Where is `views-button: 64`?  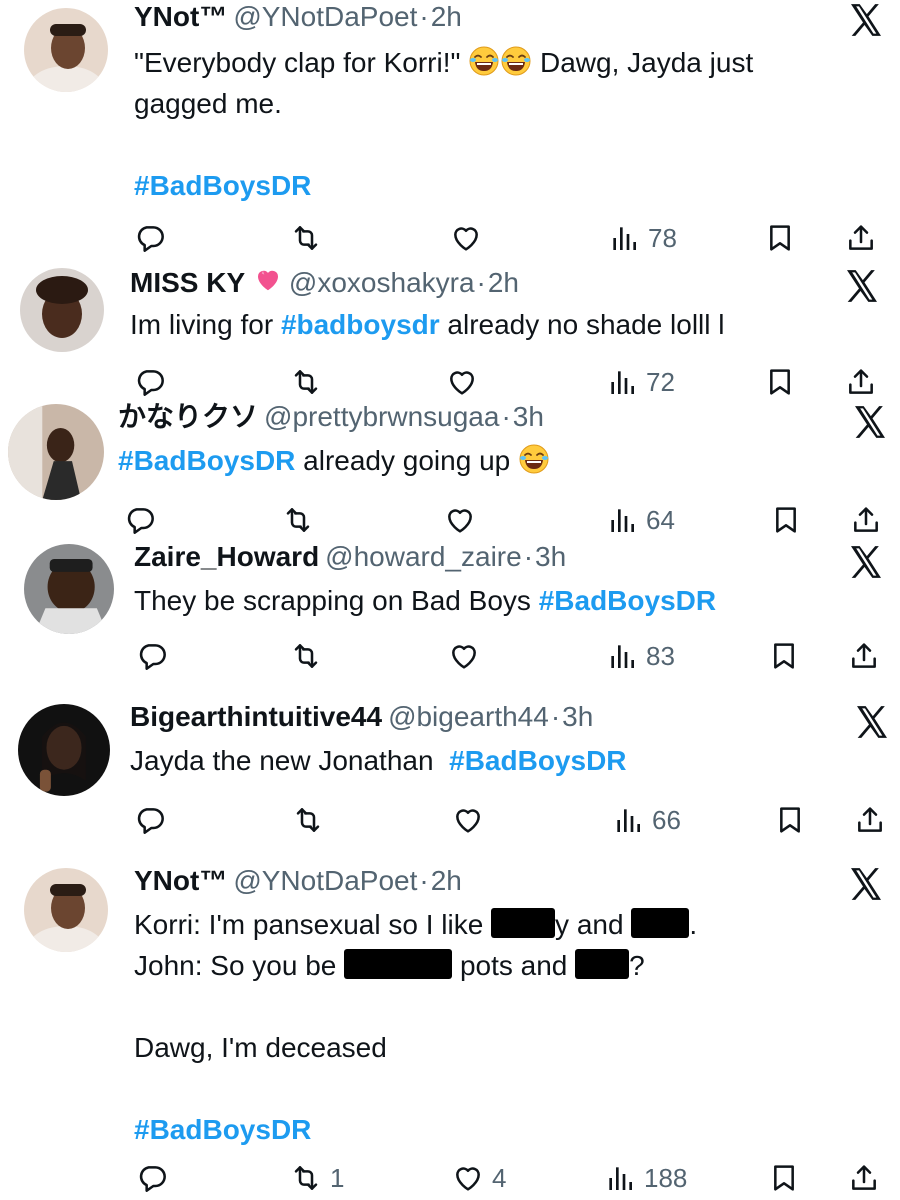 views-button: 64 is located at coordinates (640, 520).